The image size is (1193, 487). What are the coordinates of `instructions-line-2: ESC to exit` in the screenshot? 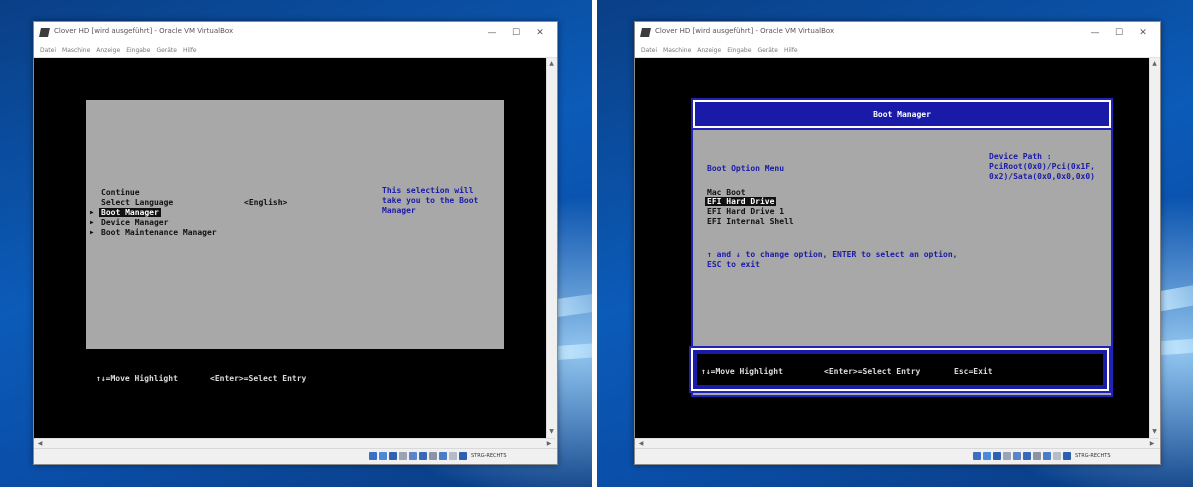 It's located at (733, 264).